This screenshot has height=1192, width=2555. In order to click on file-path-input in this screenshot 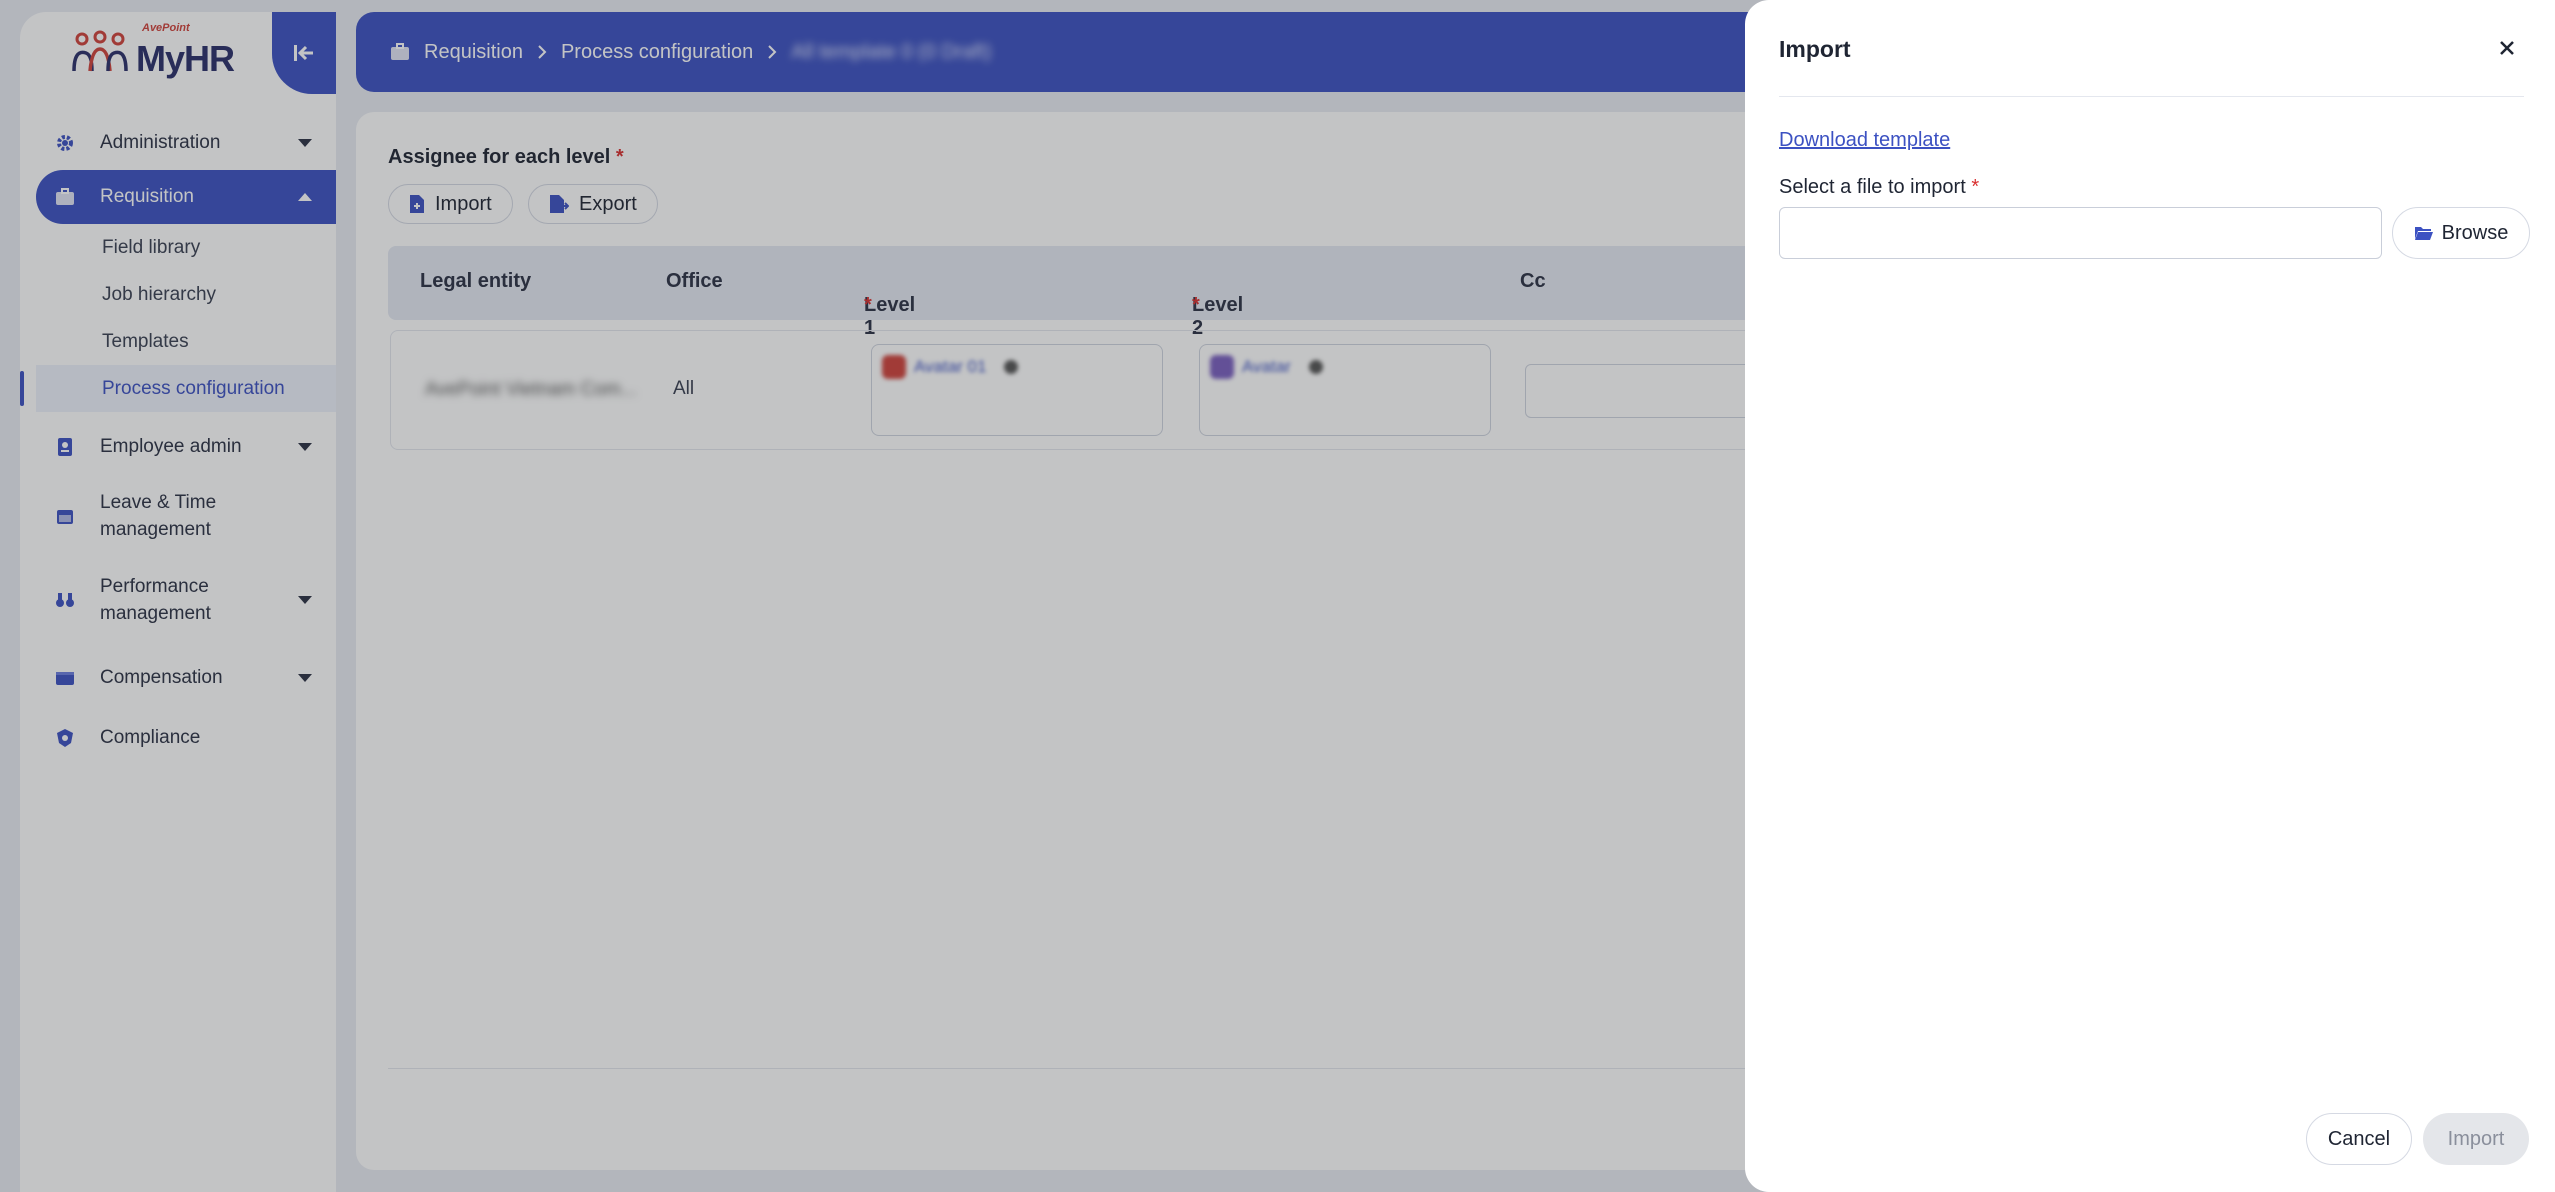, I will do `click(2080, 233)`.